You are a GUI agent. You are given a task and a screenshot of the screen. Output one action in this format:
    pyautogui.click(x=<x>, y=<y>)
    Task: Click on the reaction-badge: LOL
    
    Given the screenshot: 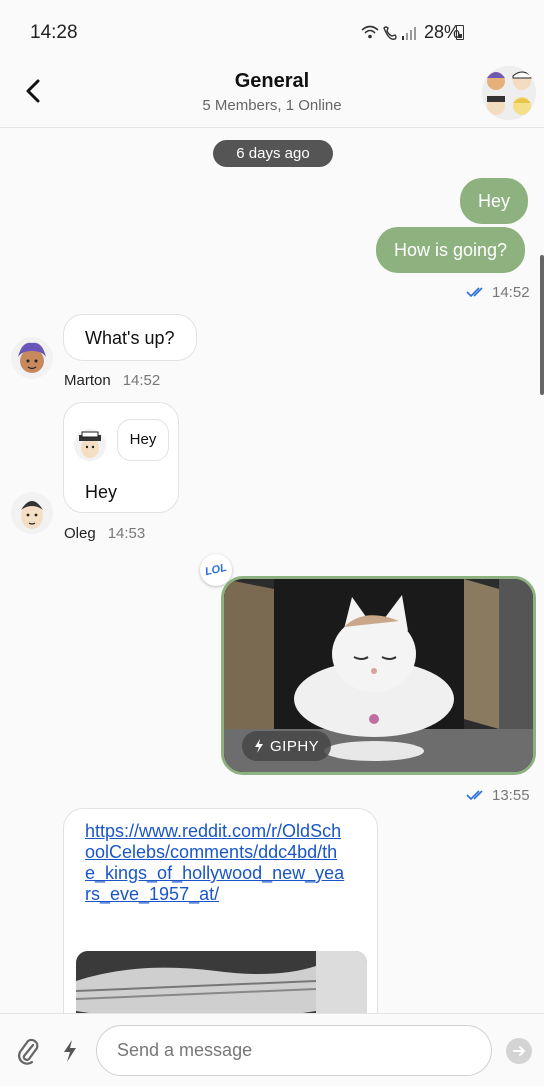 What is the action you would take?
    pyautogui.click(x=216, y=570)
    